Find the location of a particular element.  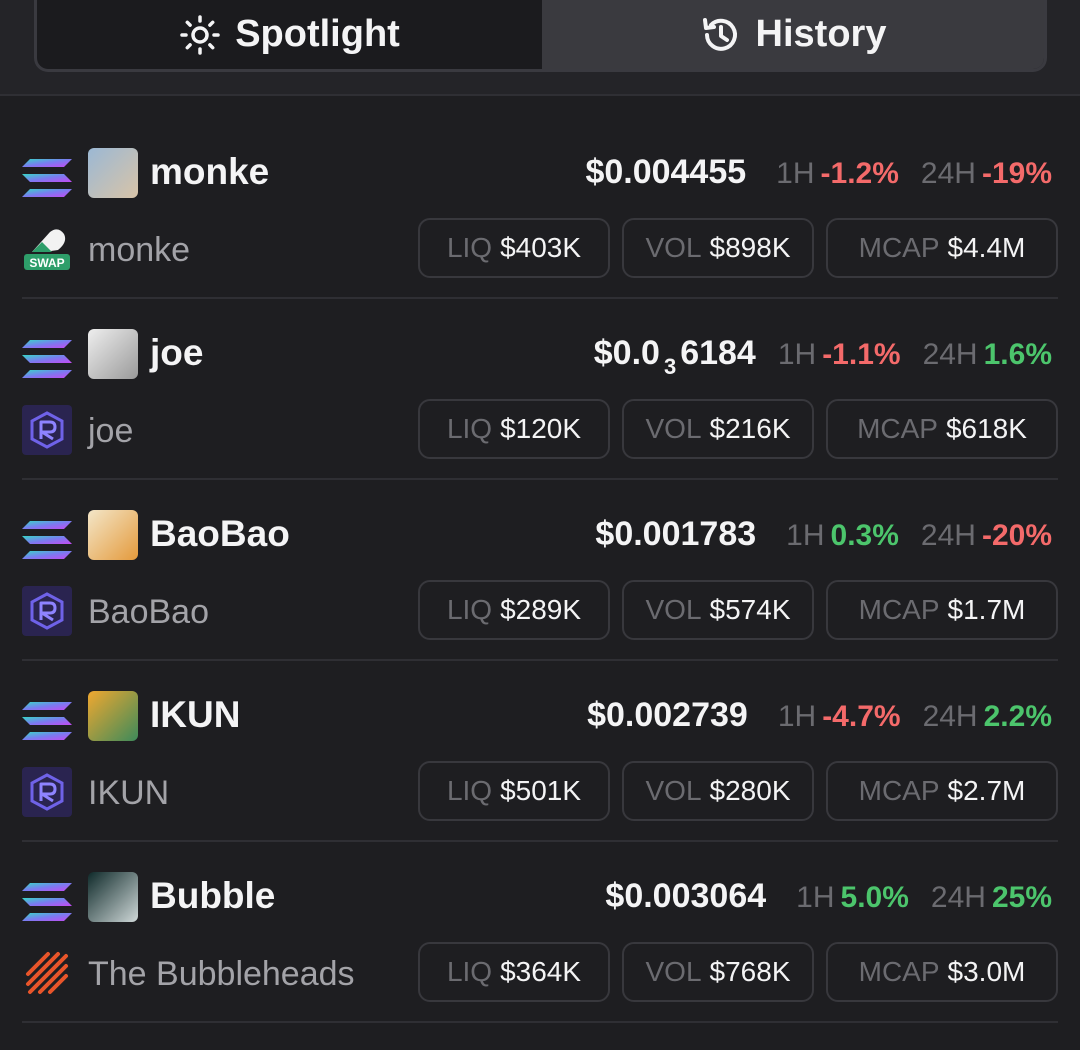

volume-pill: VOL $574K is located at coordinates (718, 610).